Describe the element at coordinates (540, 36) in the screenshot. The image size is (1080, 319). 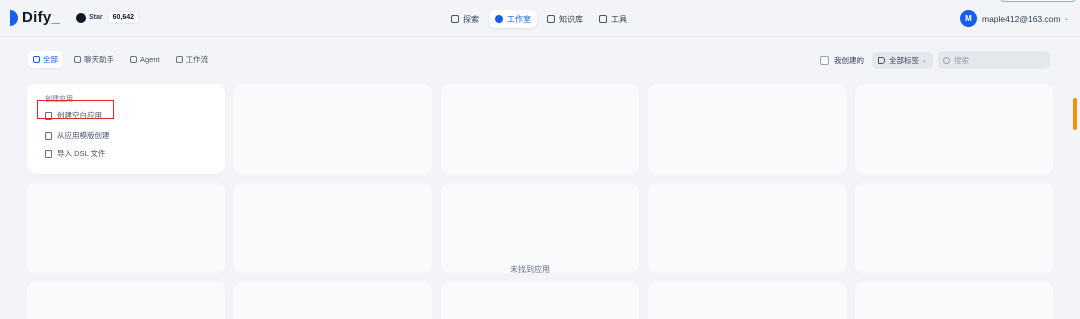
I see `header-divider` at that location.